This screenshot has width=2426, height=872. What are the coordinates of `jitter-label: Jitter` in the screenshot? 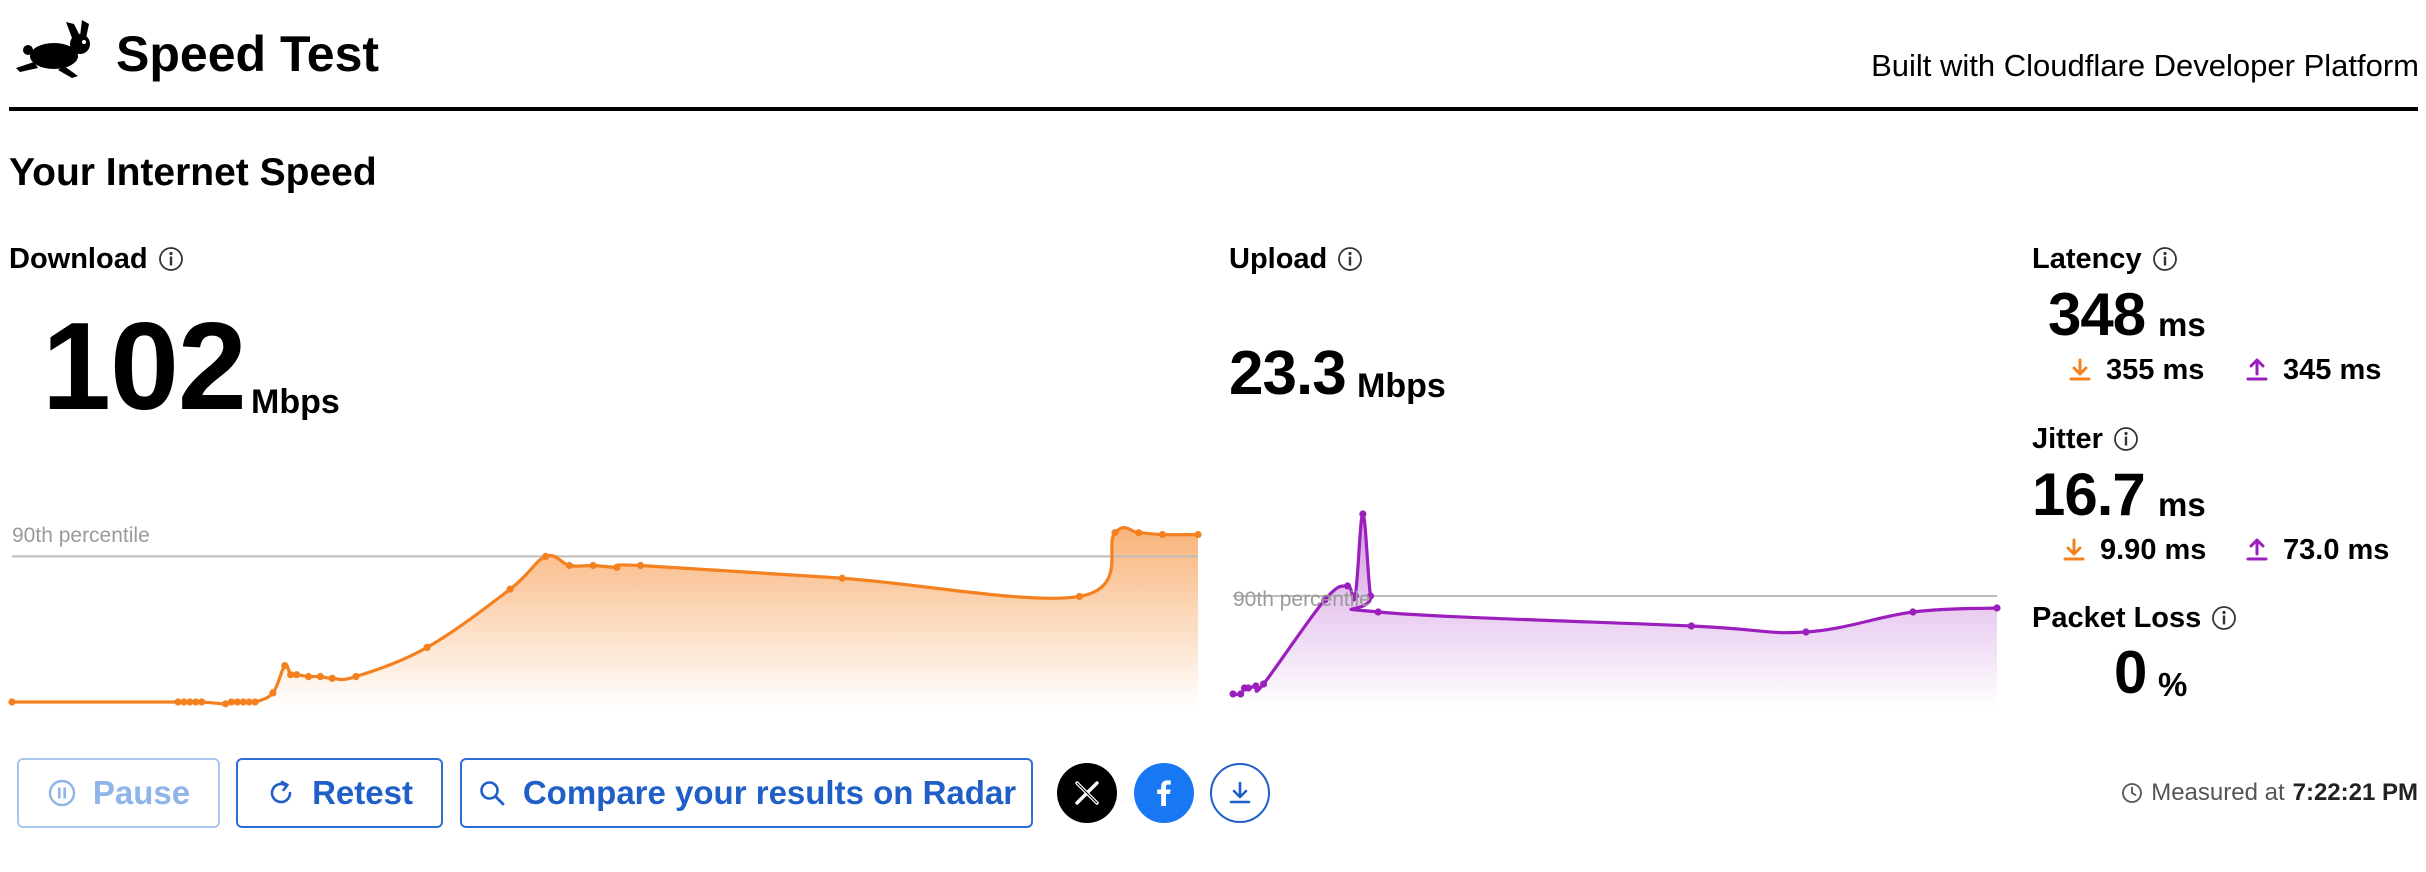 It's located at (2085, 439).